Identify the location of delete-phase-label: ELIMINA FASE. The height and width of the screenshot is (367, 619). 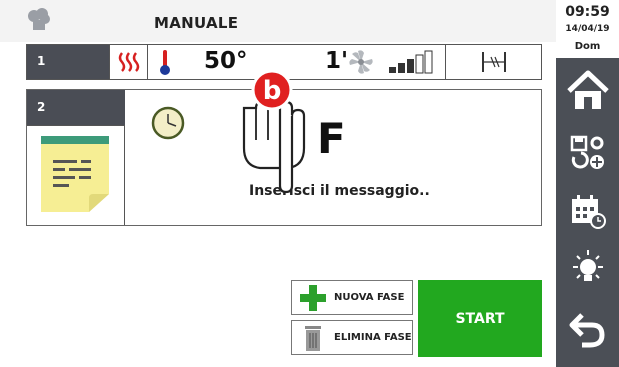
(373, 337).